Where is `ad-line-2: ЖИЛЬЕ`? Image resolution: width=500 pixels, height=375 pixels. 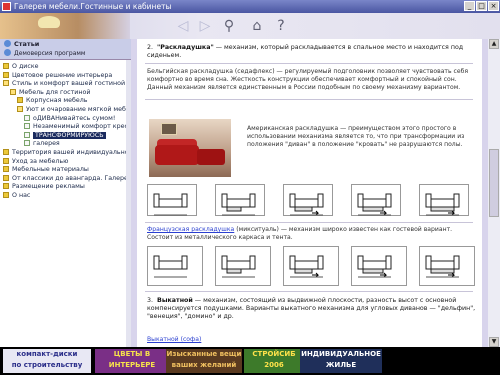 ad-line-2: ЖИЛЬЕ is located at coordinates (341, 365).